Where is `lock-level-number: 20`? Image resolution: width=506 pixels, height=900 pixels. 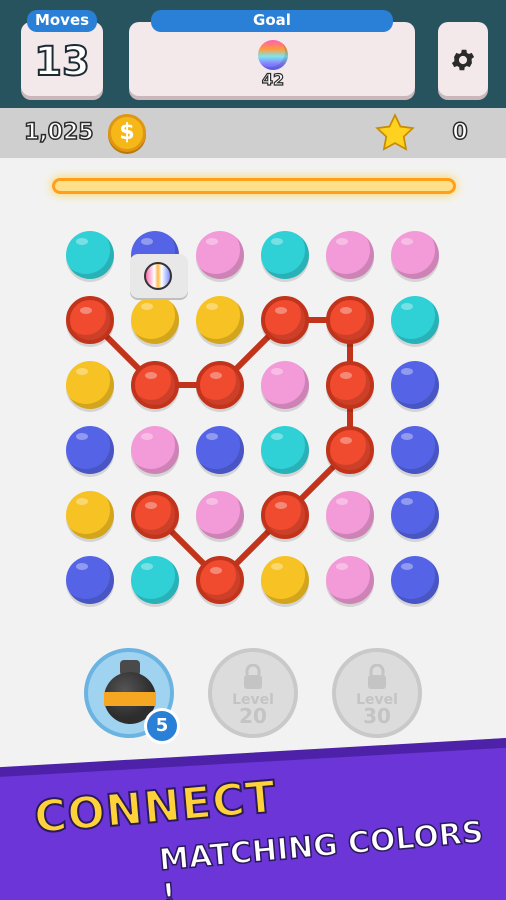
lock-level-number: 20 is located at coordinates (253, 716).